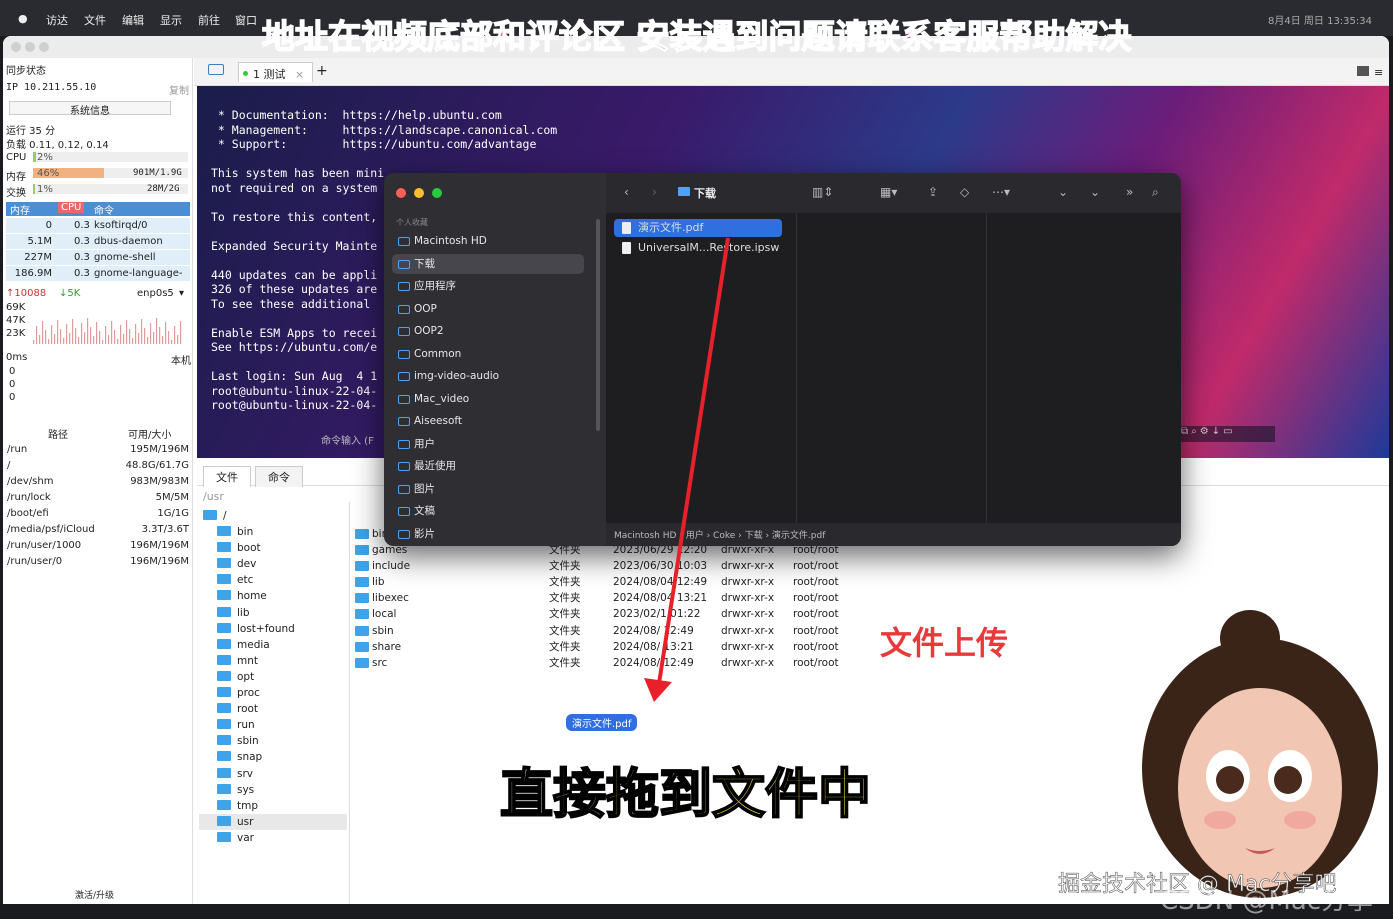  I want to click on caption: 直接拖到文件中, so click(685, 790).